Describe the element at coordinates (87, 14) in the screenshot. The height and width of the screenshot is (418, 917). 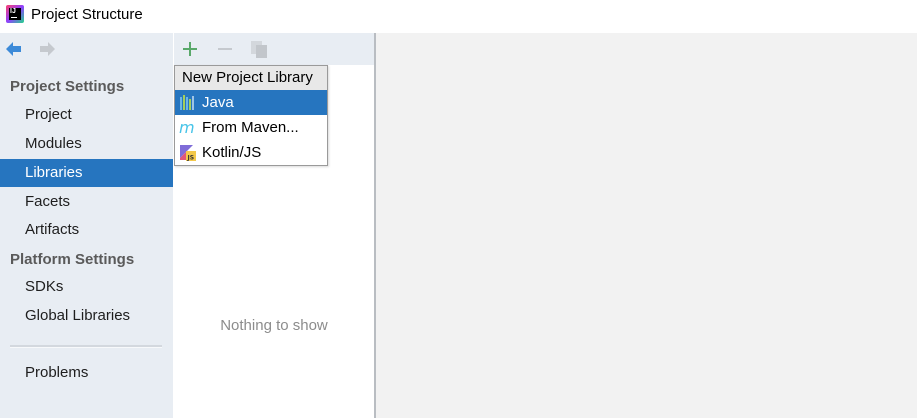
I see `window-title: Project Structure` at that location.